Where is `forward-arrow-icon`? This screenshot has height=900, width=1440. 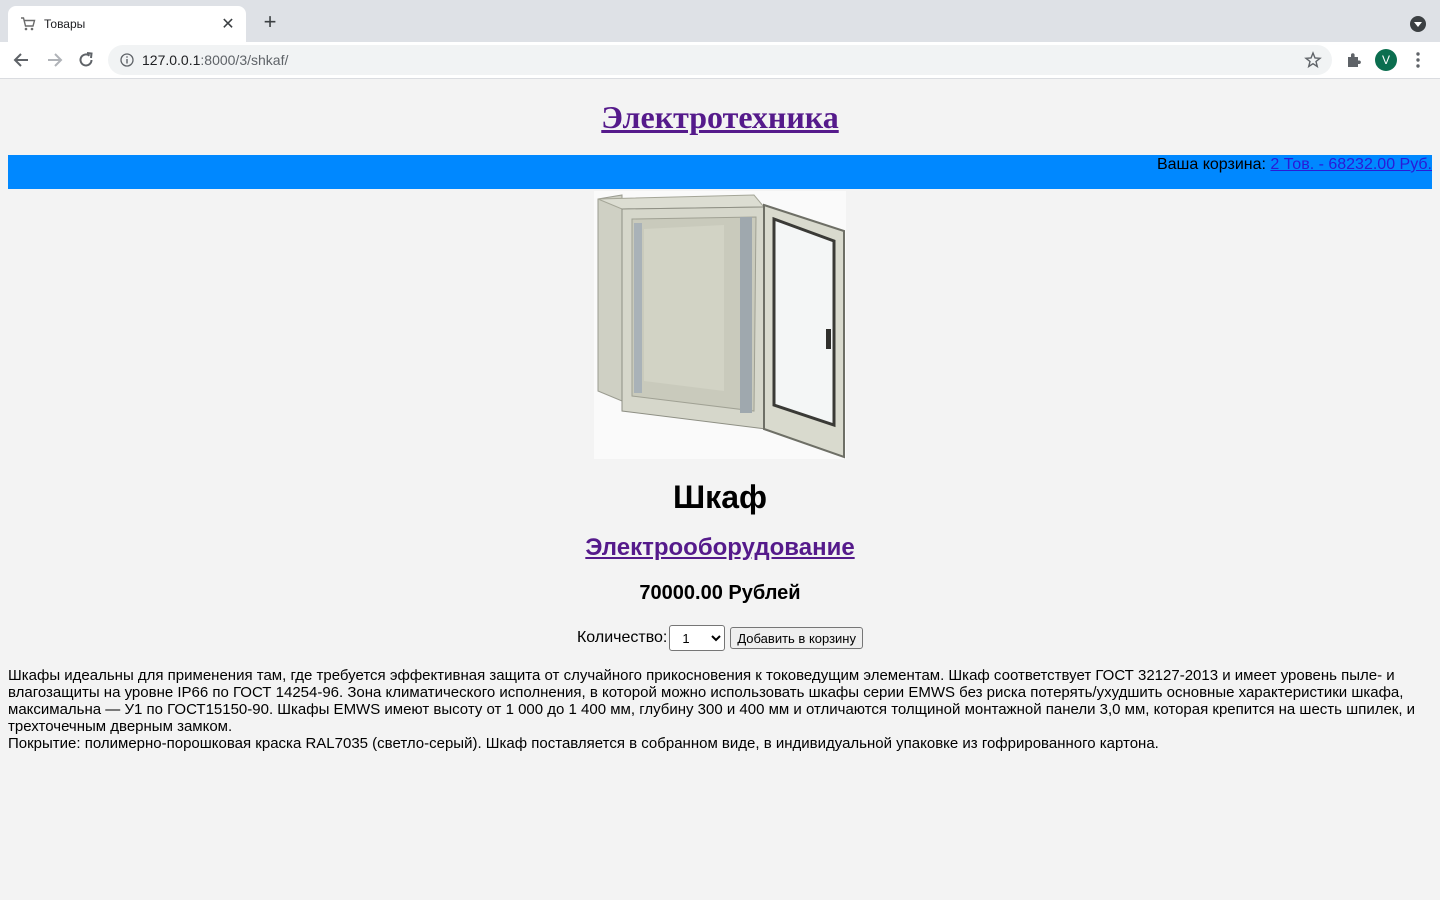
forward-arrow-icon is located at coordinates (54, 60).